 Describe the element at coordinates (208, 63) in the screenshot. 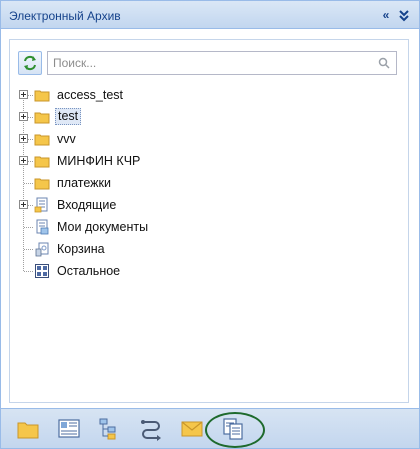

I see `search-input` at that location.